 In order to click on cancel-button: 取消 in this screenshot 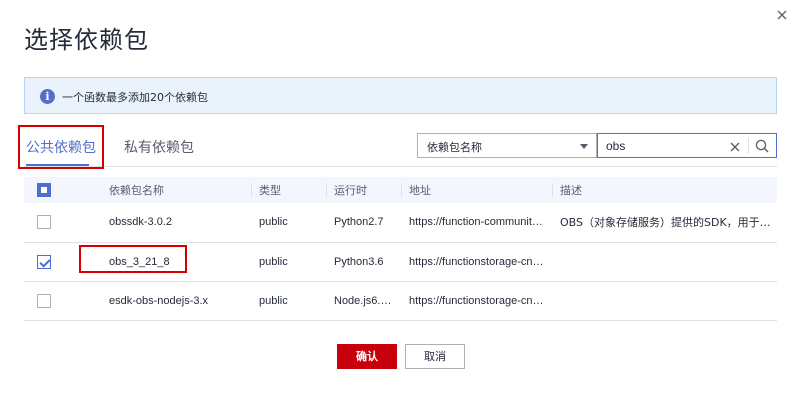, I will do `click(435, 356)`.